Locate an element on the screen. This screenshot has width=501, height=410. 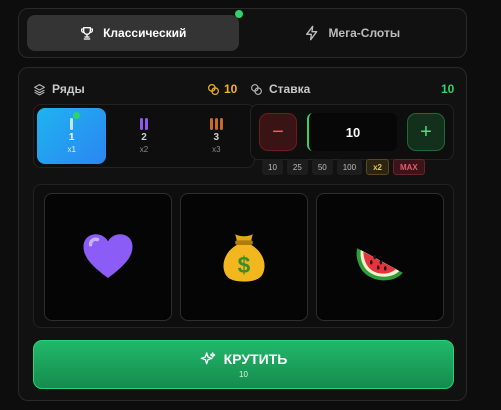
row-option-multiplier: x3 is located at coordinates (216, 149).